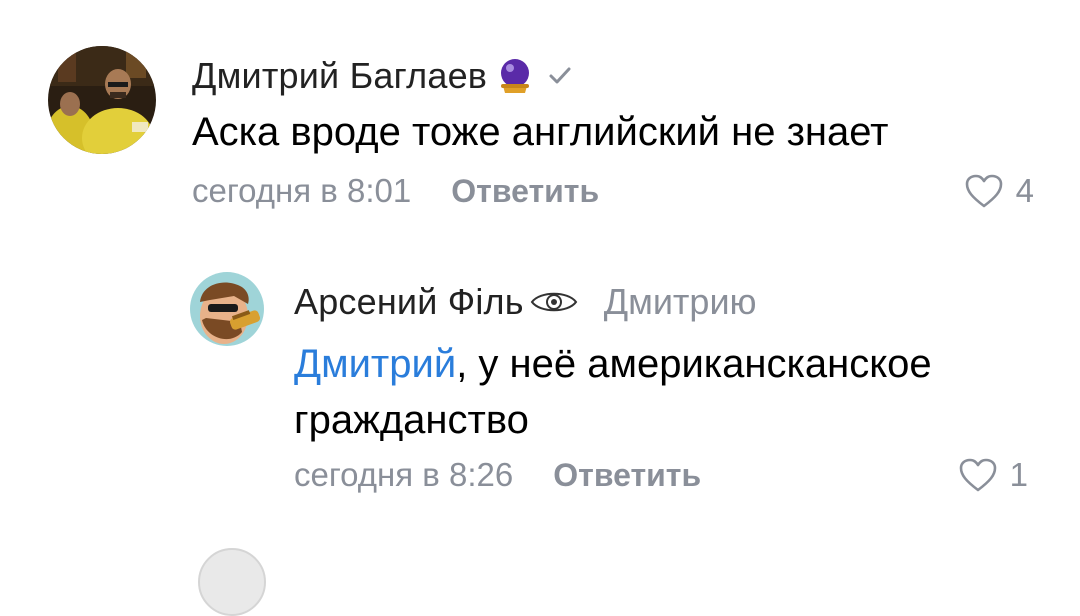 The height and width of the screenshot is (616, 1080). I want to click on like-count: 4, so click(1024, 190).